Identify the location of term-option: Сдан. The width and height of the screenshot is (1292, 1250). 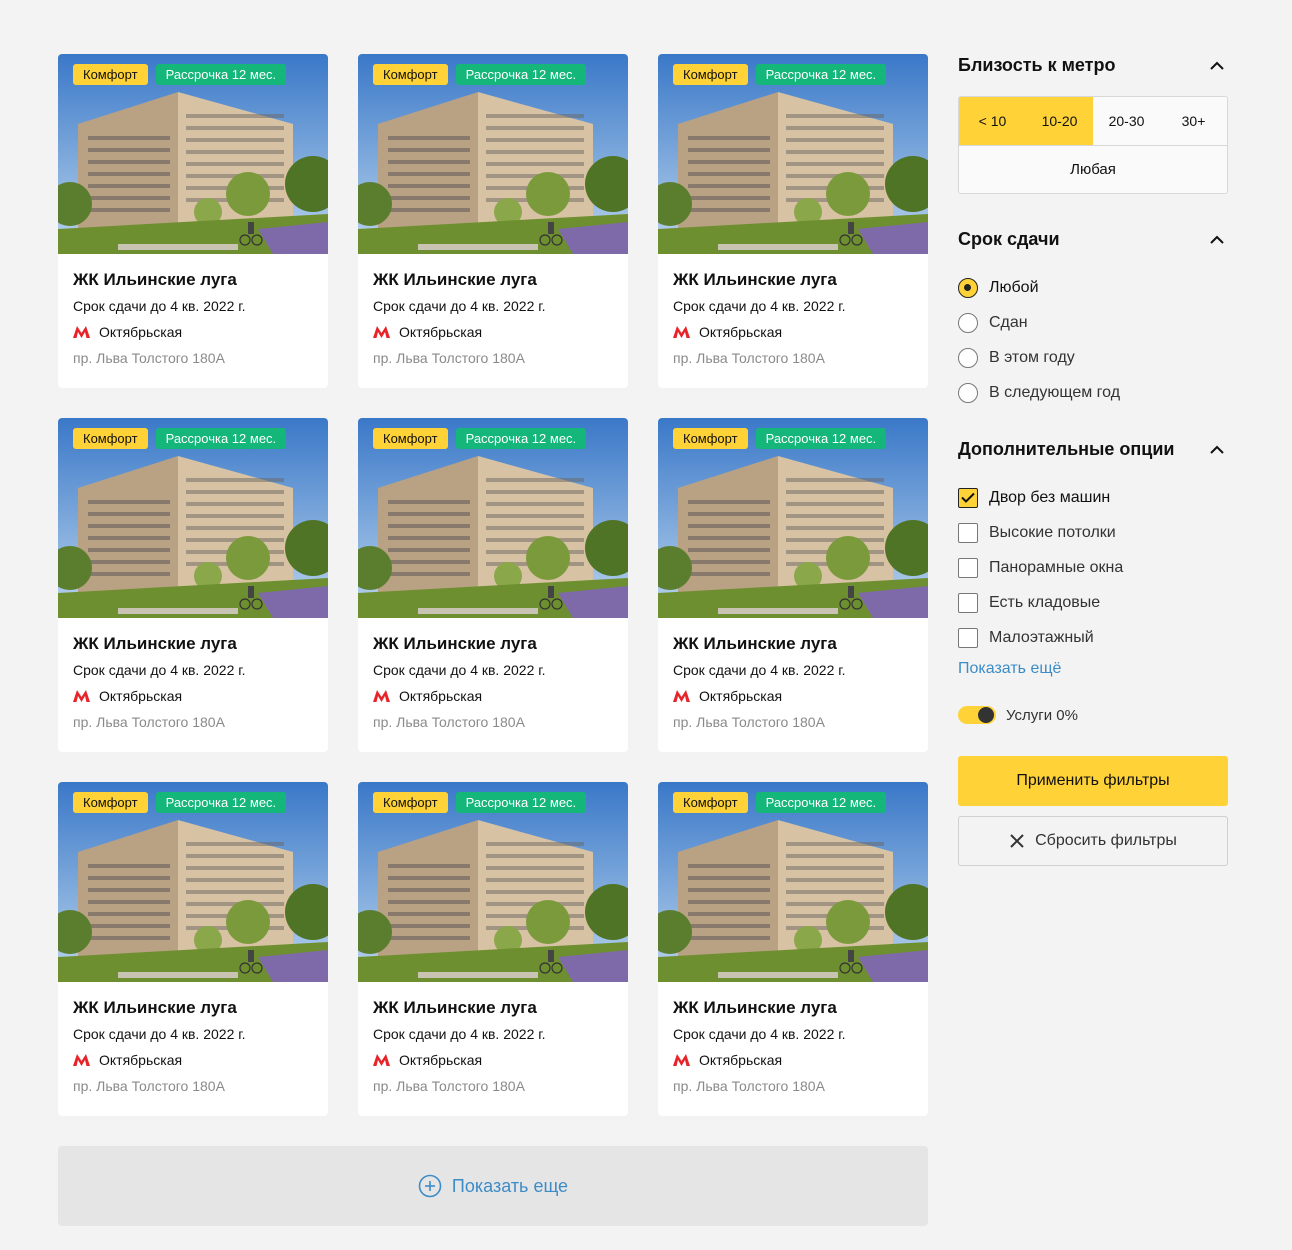
(1093, 322).